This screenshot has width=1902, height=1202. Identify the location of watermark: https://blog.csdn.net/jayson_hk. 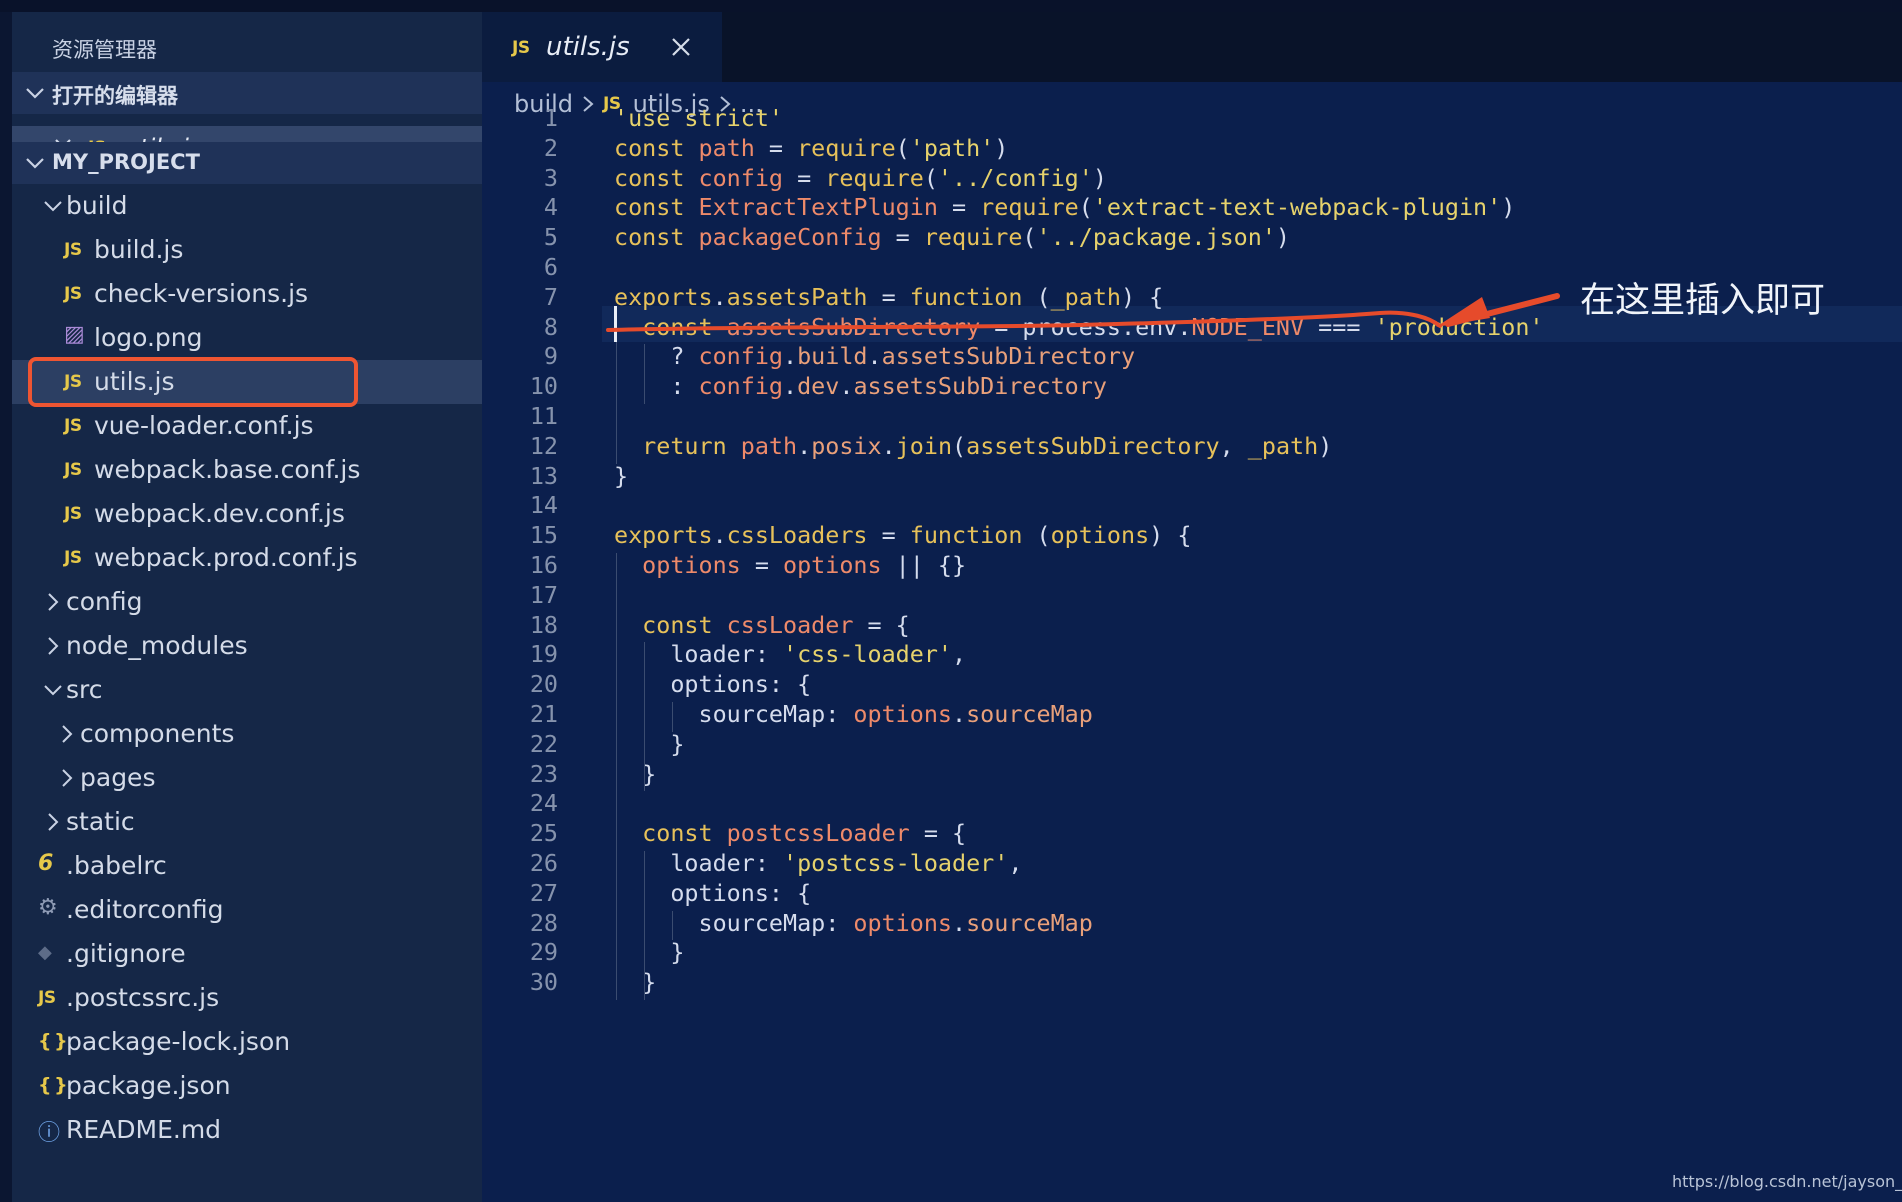
(1787, 1181).